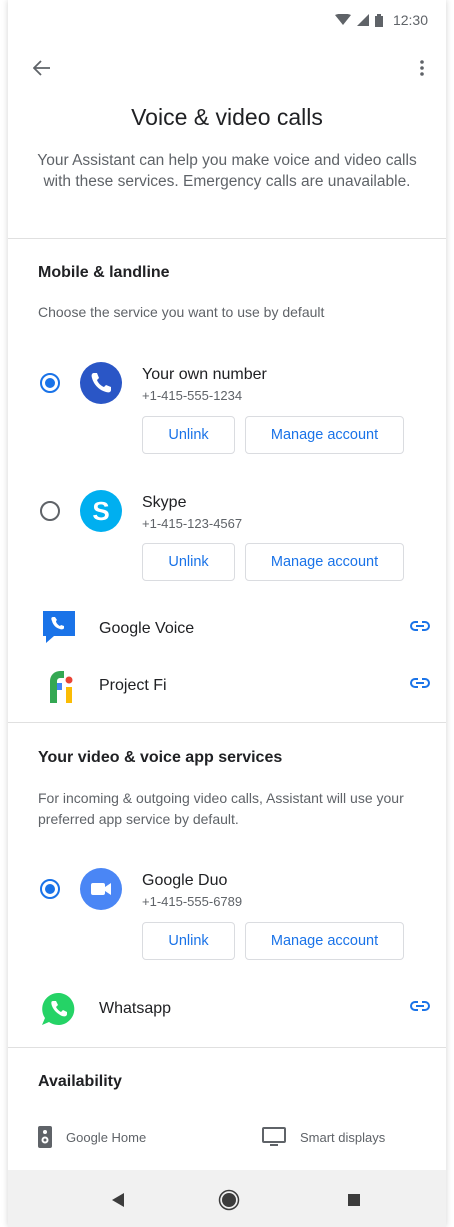 This screenshot has width=454, height=1227. Describe the element at coordinates (227, 20) in the screenshot. I see `status-bar: 12:30` at that location.